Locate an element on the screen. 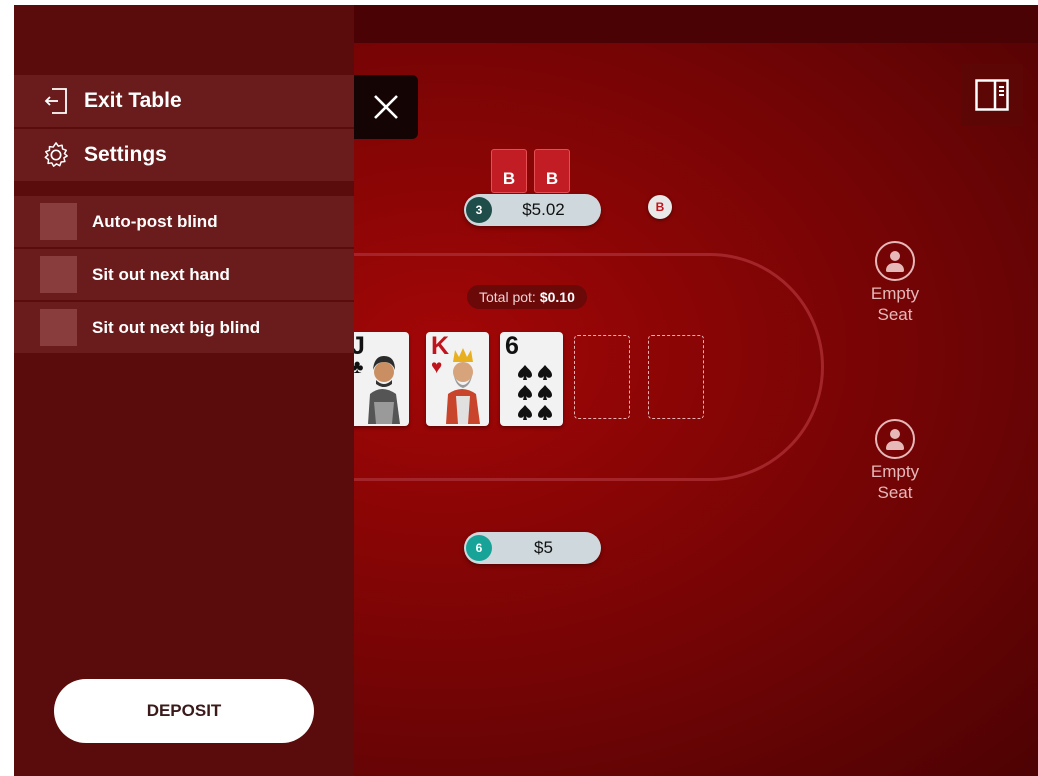  player-stack-seat-3: 3 $5.02 is located at coordinates (532, 210).